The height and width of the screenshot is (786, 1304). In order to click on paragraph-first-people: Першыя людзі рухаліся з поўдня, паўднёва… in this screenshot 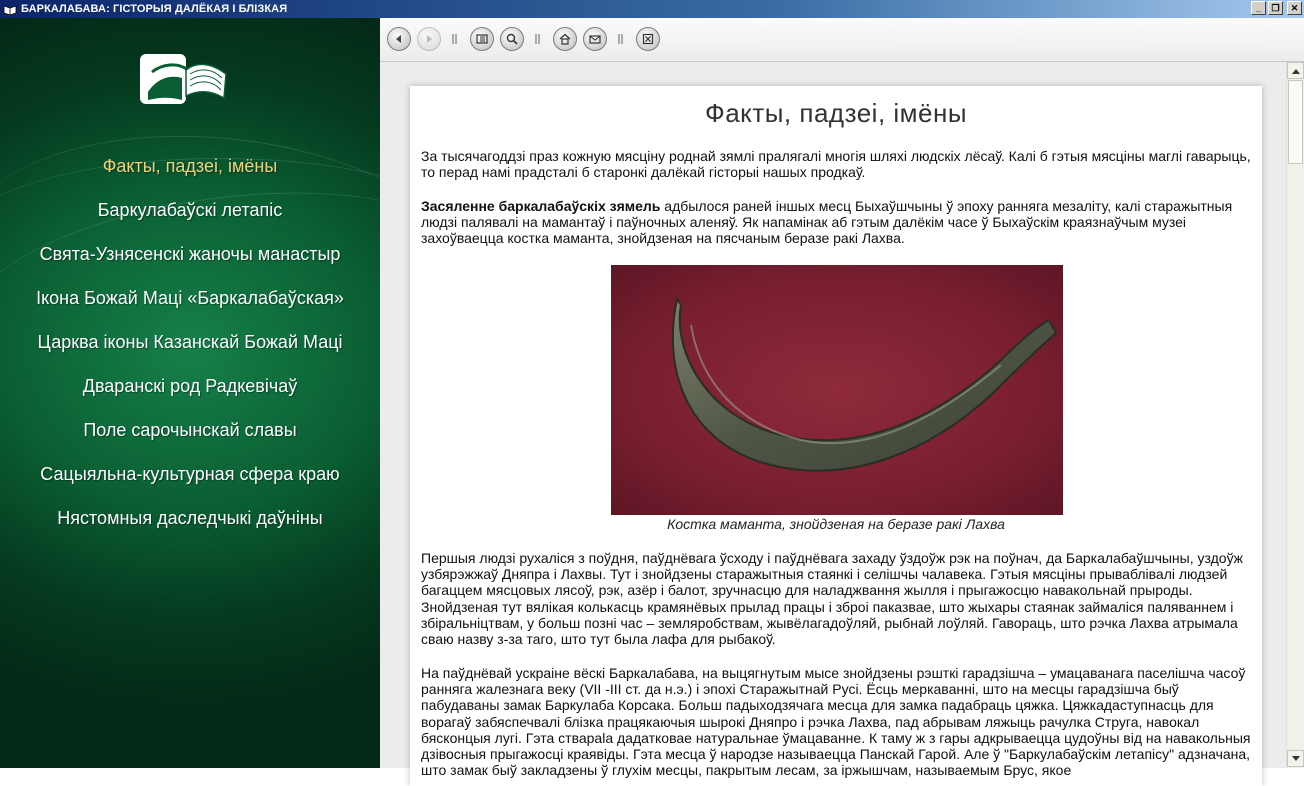, I will do `click(832, 599)`.